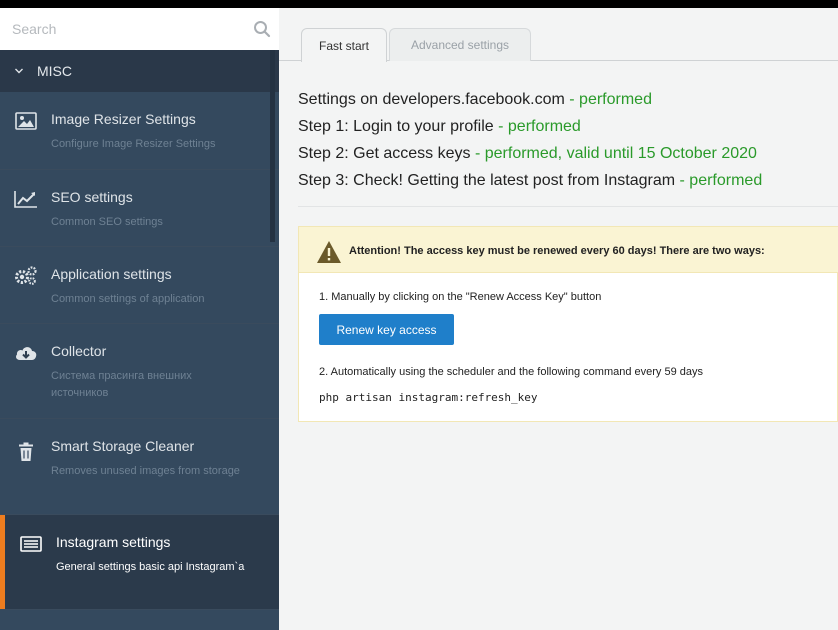 The width and height of the screenshot is (838, 630). Describe the element at coordinates (384, 153) in the screenshot. I see `step-text: Step 2: Get access keys` at that location.